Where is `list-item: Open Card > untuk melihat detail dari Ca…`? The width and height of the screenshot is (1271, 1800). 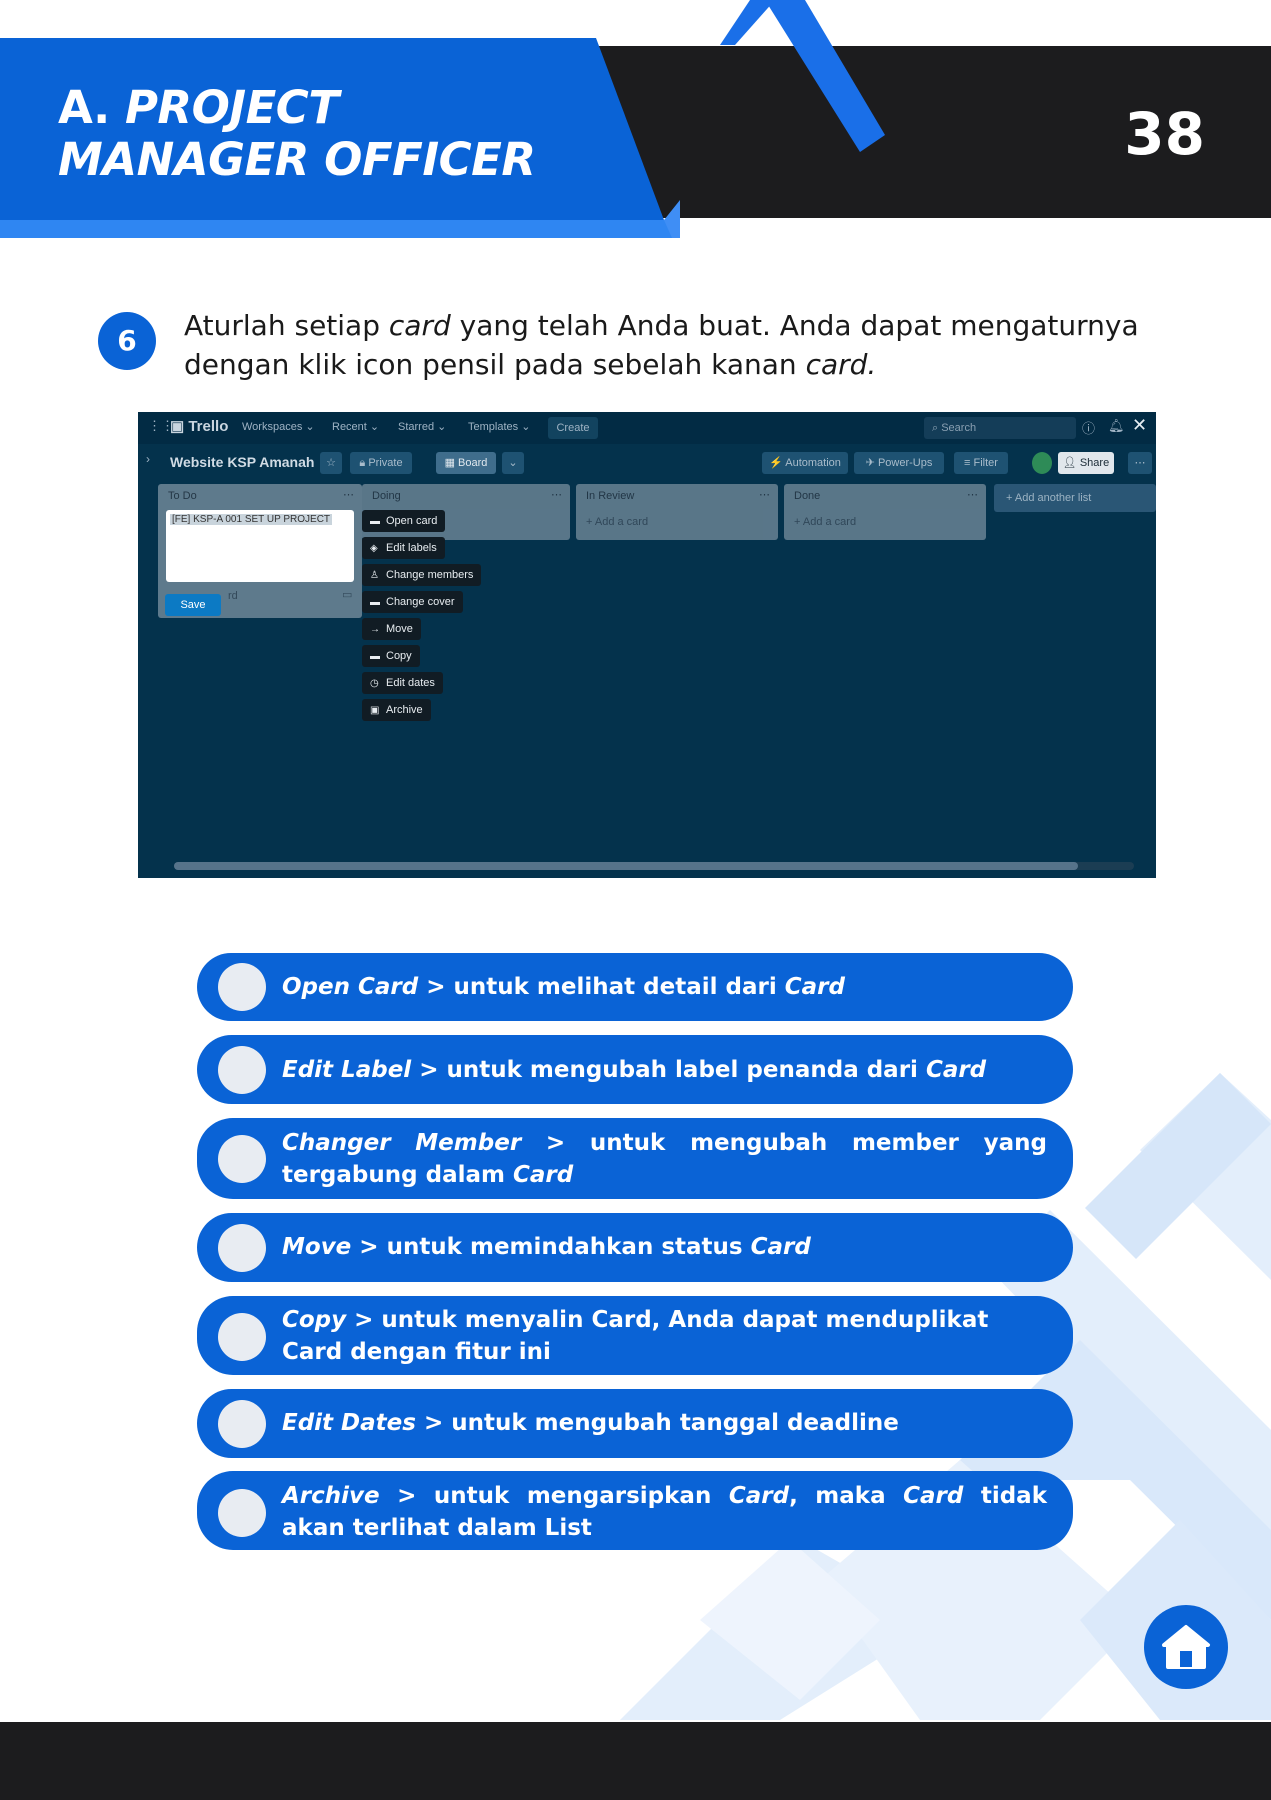 list-item: Open Card > untuk melihat detail dari Ca… is located at coordinates (635, 987).